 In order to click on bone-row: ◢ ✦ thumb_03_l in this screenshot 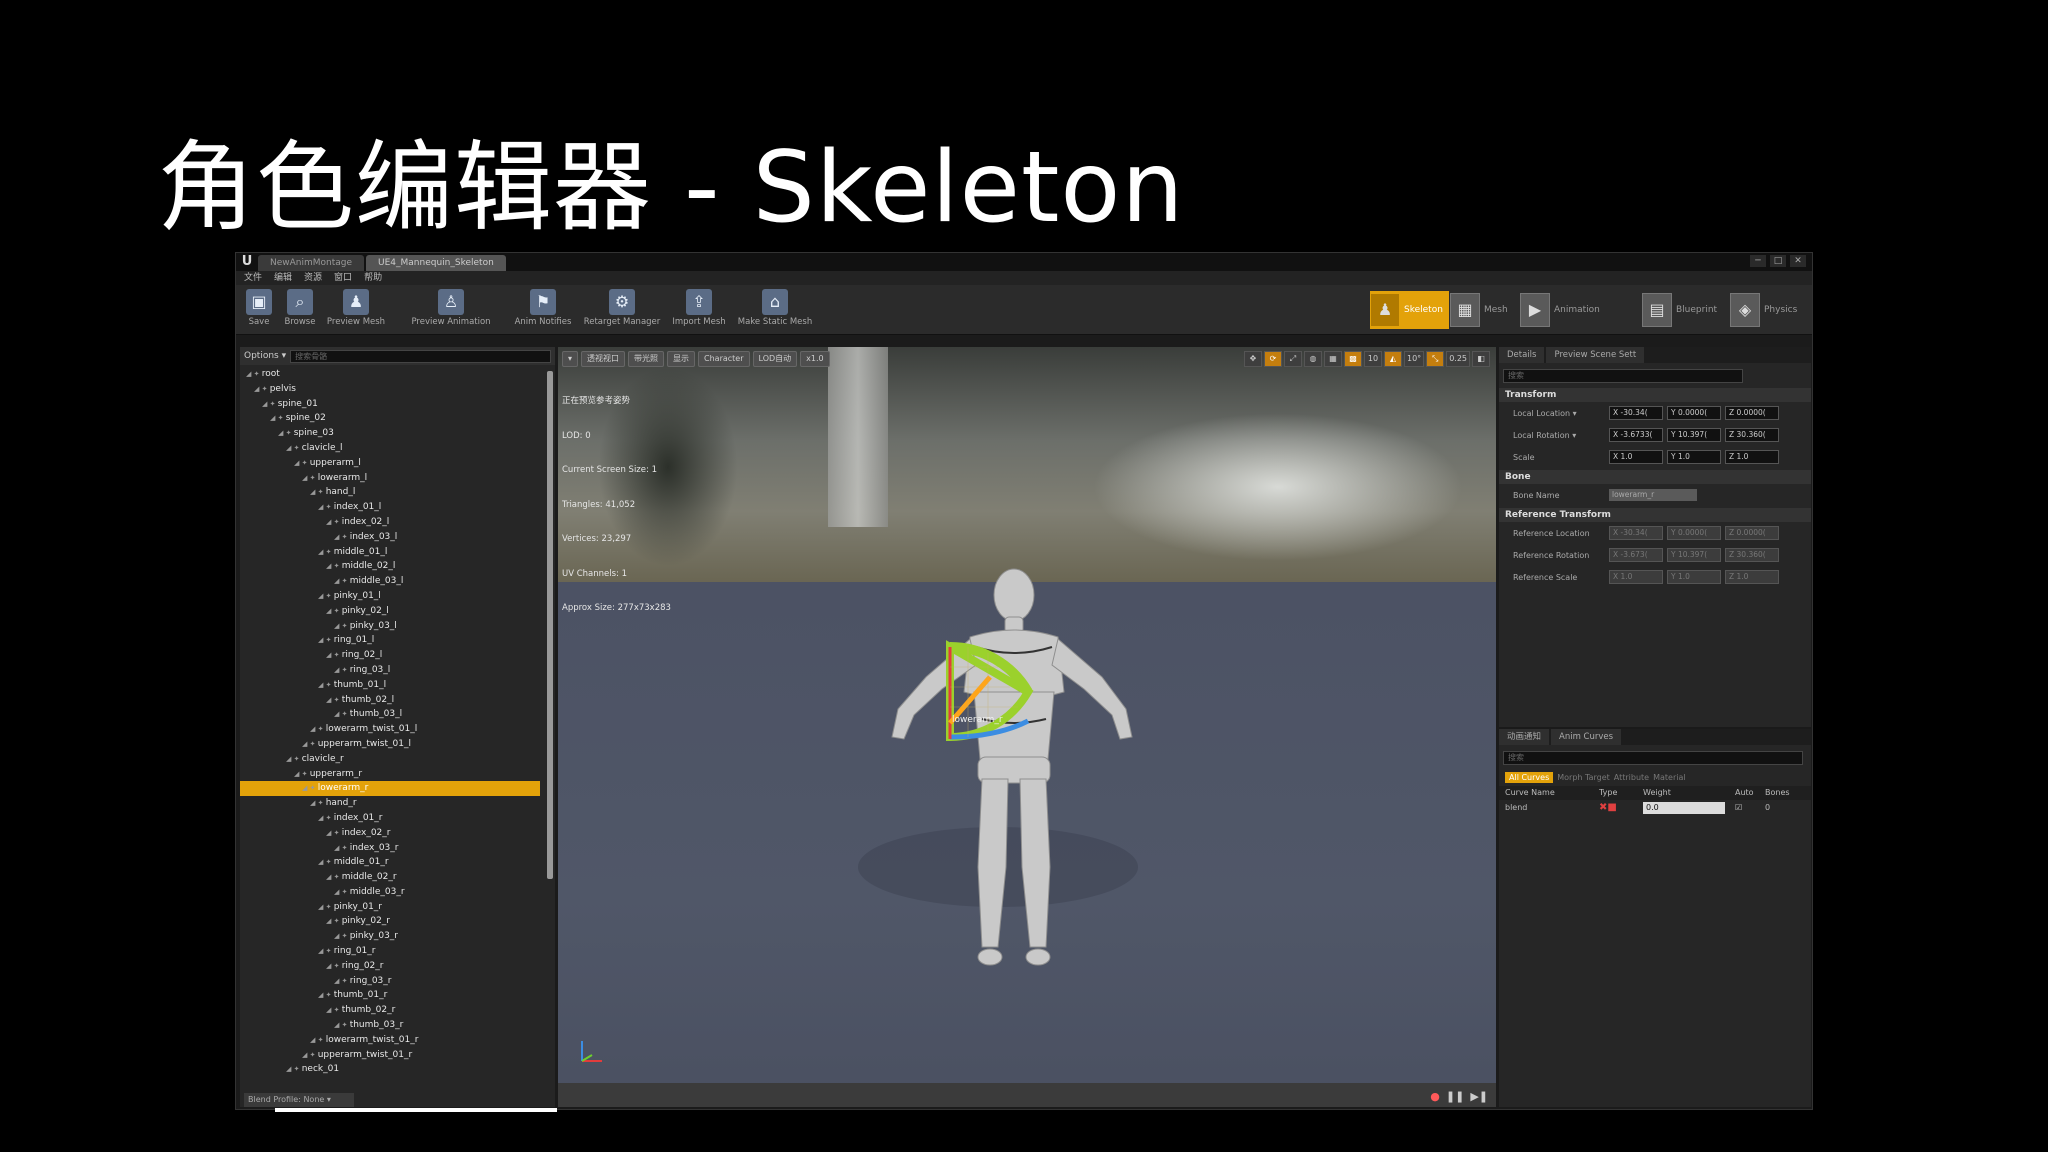, I will do `click(390, 714)`.